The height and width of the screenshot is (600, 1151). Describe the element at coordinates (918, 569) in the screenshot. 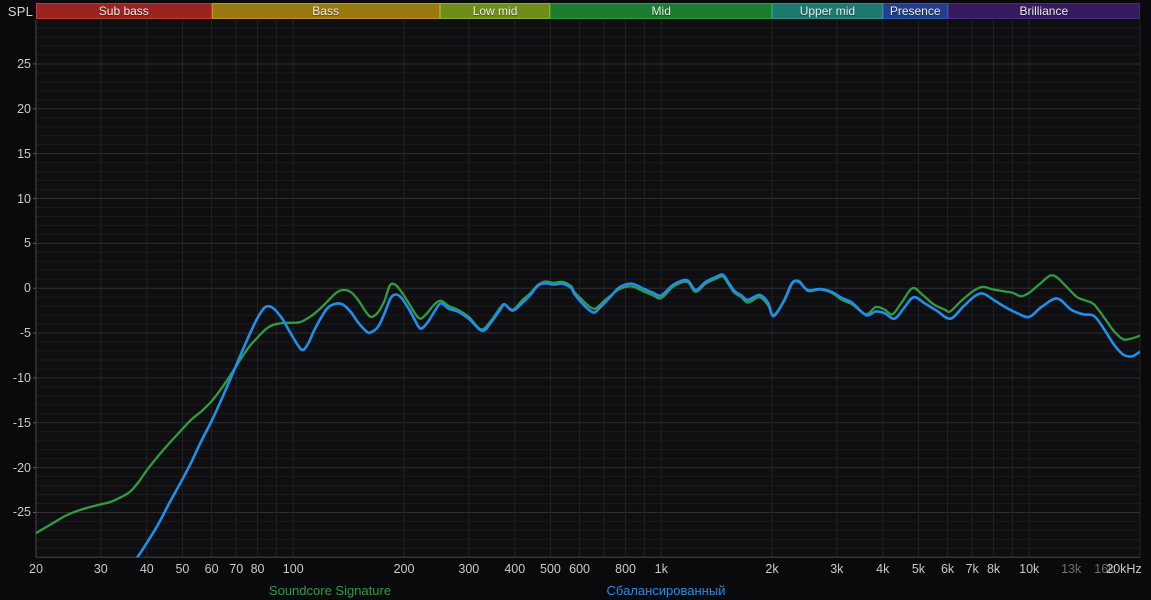

I see `x-tick-label-5k: 5k` at that location.